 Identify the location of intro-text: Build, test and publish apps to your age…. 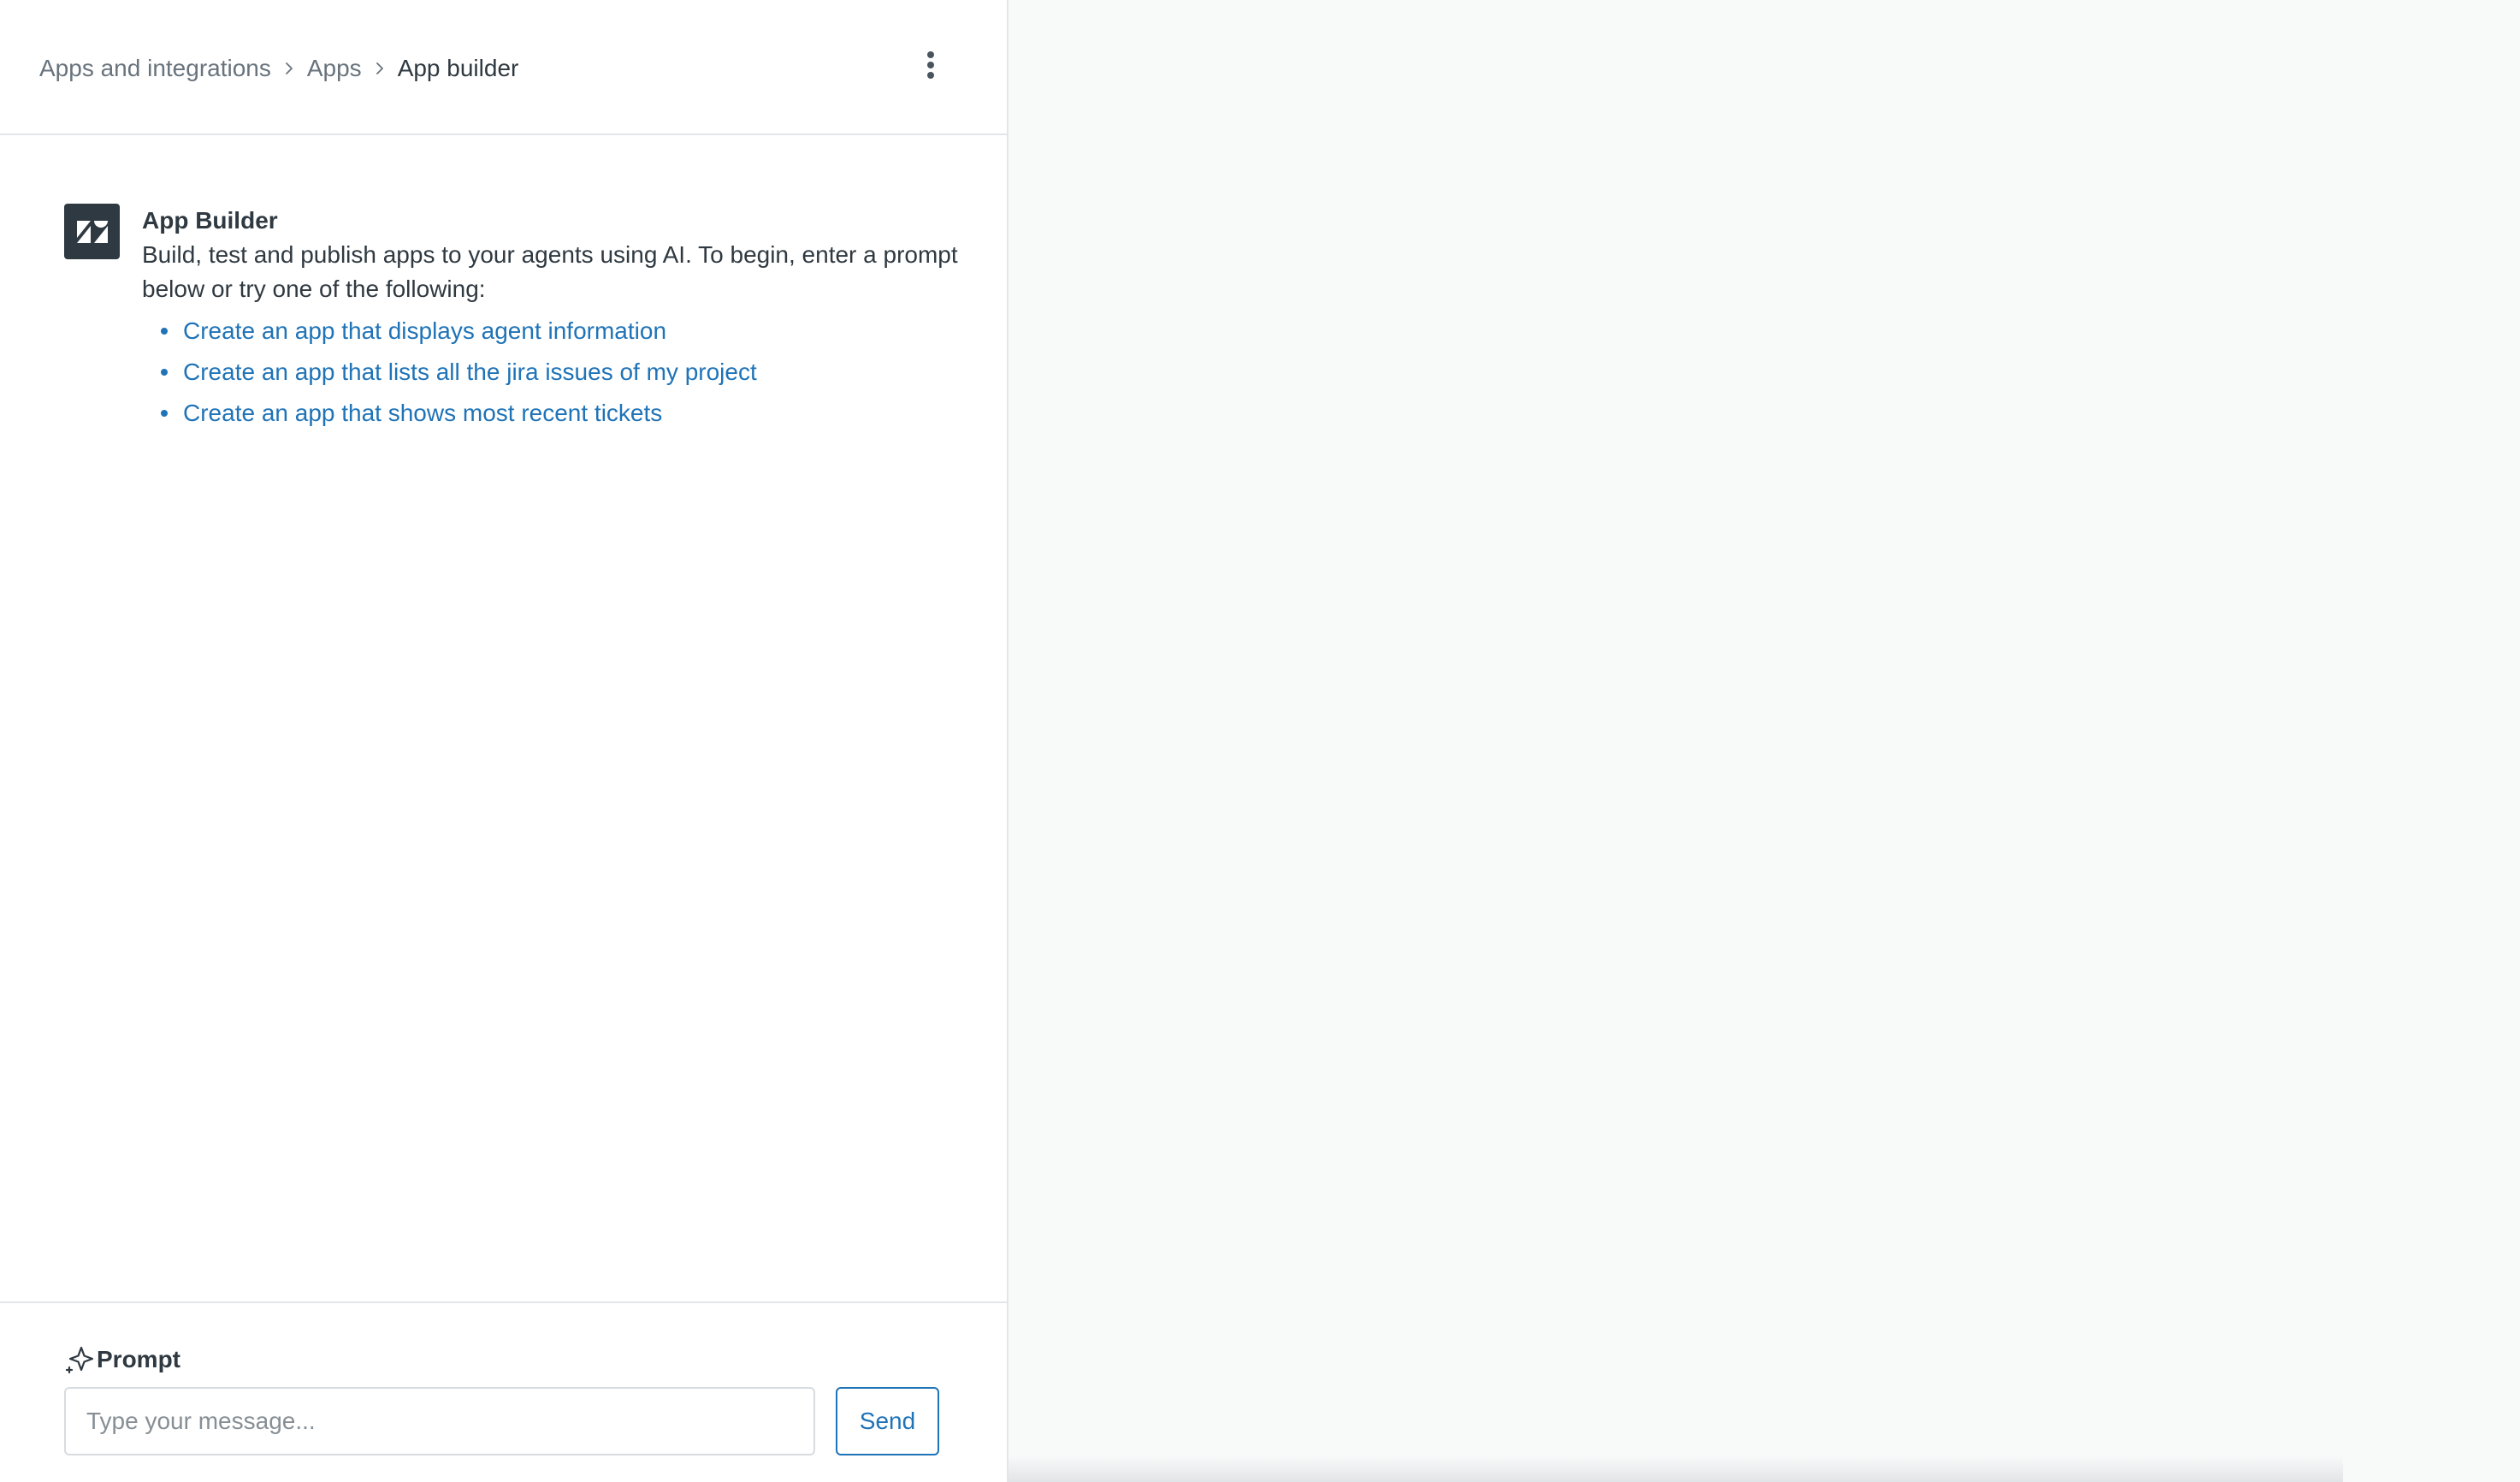
(550, 271).